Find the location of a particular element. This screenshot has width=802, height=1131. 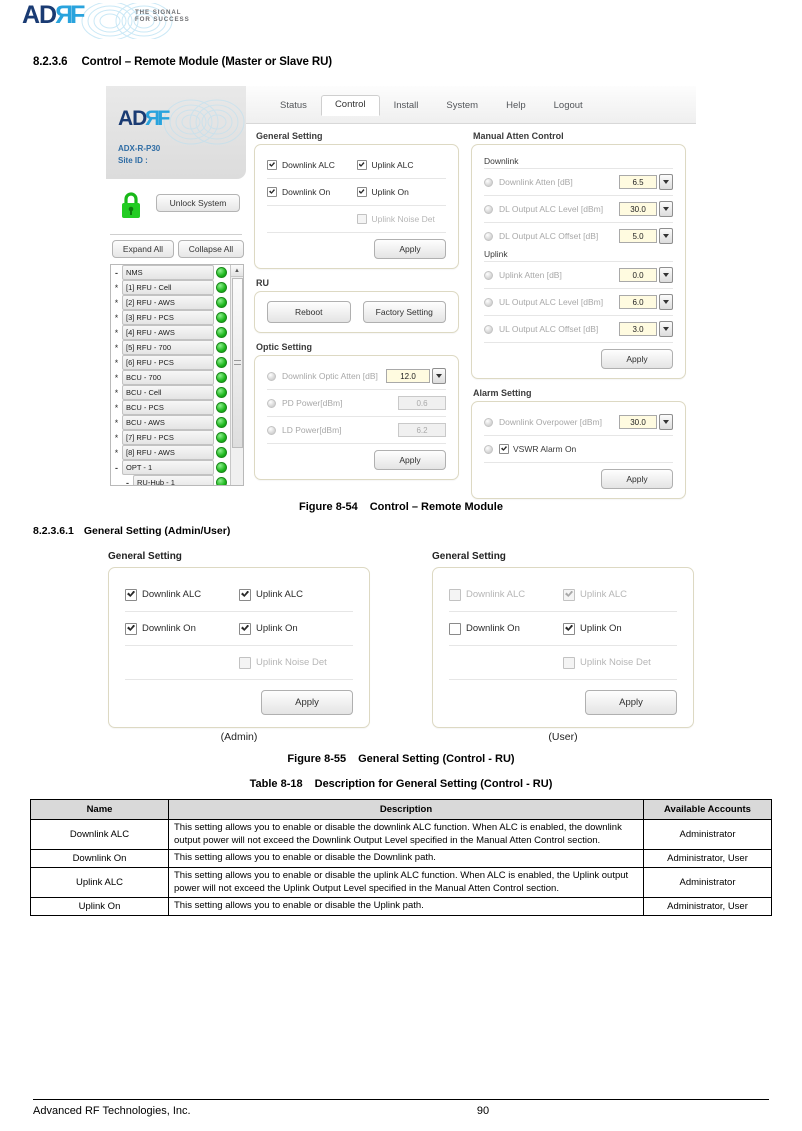

tree-node: * [1] RFU - Cell is located at coordinates (170, 287).